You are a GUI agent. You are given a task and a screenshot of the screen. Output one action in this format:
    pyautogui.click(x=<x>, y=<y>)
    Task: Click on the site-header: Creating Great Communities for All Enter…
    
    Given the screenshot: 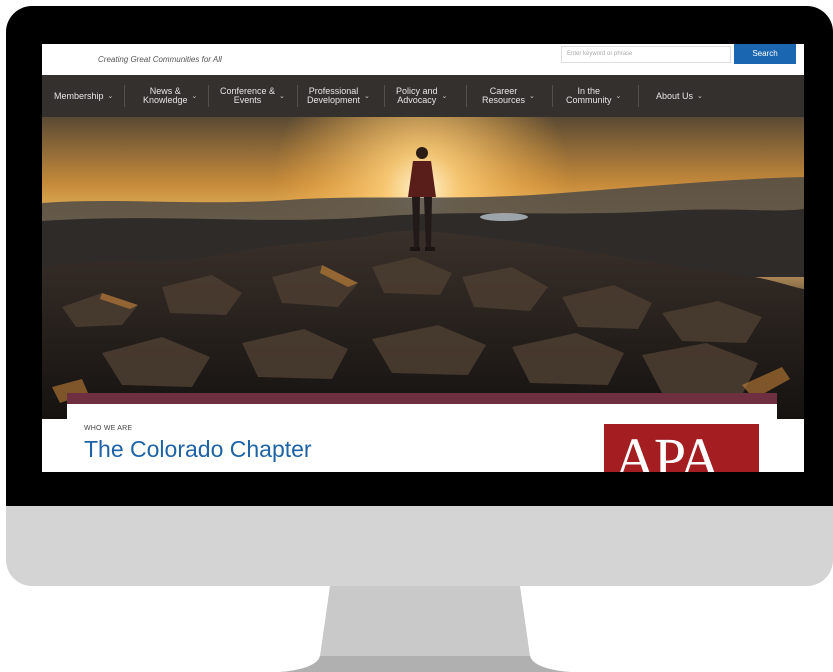 What is the action you would take?
    pyautogui.click(x=423, y=59)
    